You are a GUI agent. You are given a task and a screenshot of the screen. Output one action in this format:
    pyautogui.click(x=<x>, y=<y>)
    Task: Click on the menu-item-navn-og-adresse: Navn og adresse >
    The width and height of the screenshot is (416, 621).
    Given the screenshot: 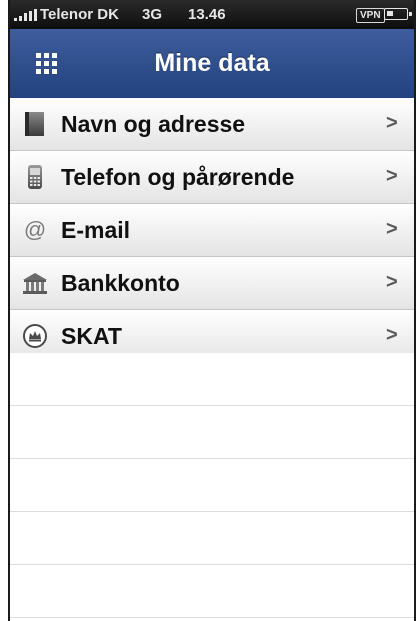 What is the action you would take?
    pyautogui.click(x=212, y=124)
    